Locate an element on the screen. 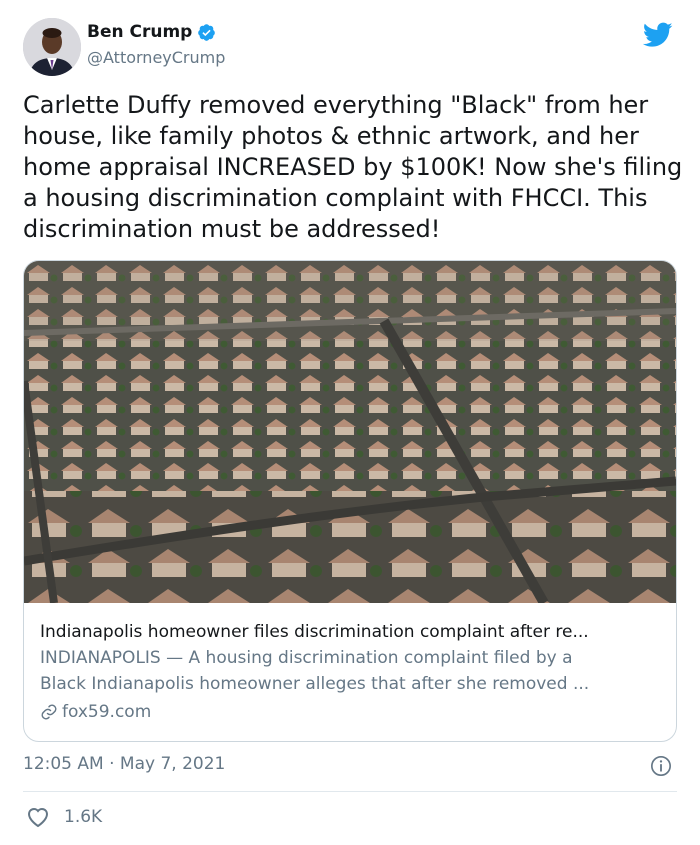 The width and height of the screenshot is (700, 845). author-name: Ben Crump is located at coordinates (139, 32).